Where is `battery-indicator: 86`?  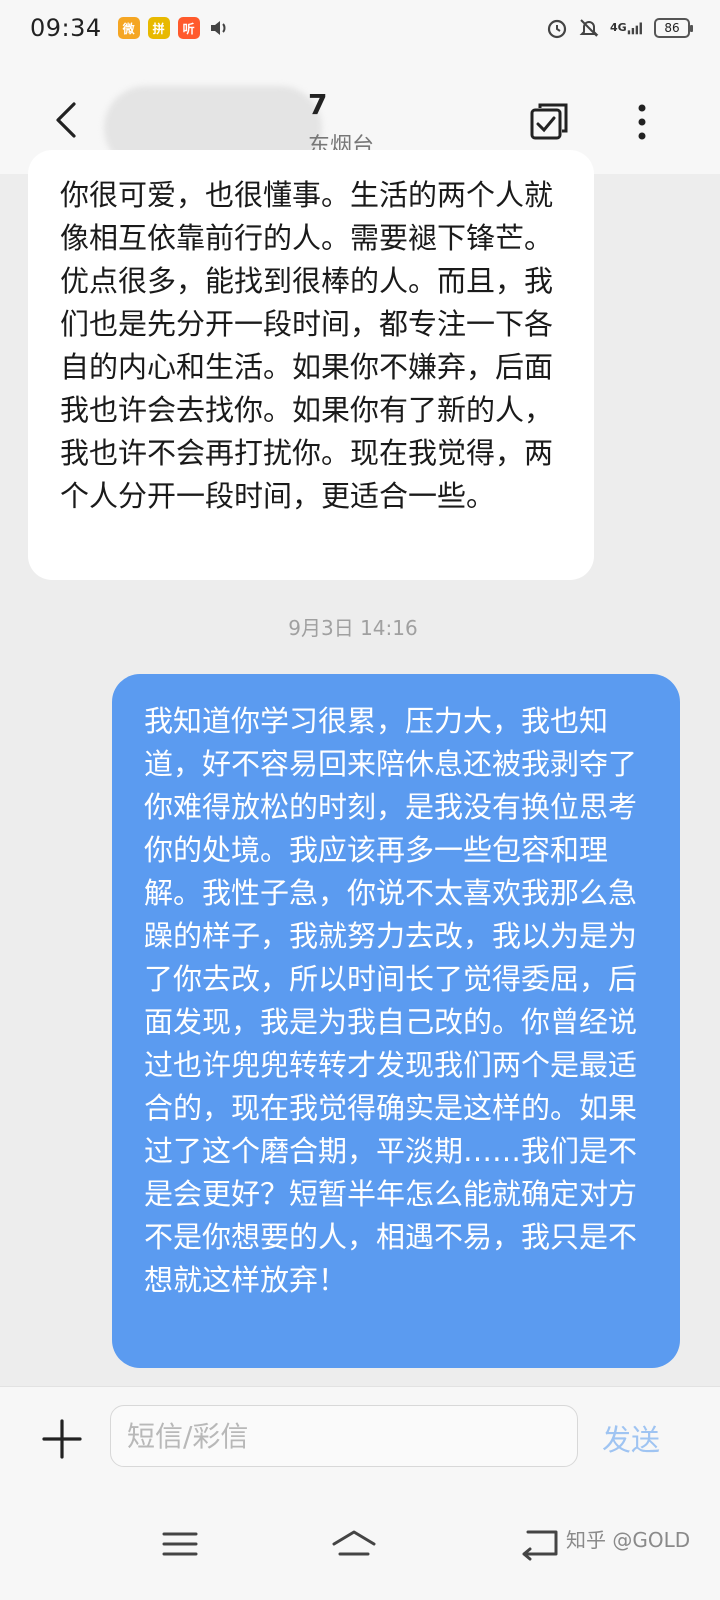 battery-indicator: 86 is located at coordinates (673, 28).